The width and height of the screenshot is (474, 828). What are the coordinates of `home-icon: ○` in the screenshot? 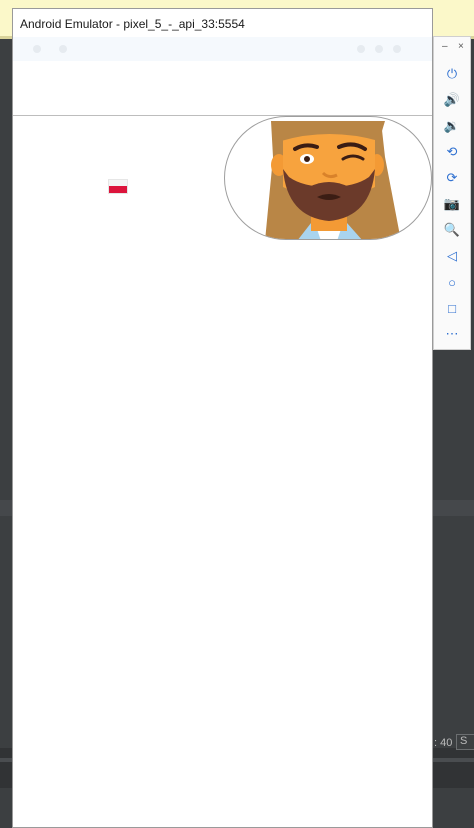 It's located at (452, 282).